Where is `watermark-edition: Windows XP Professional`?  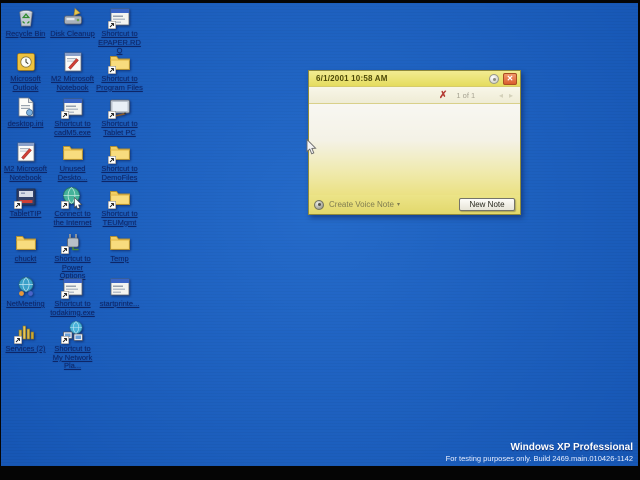 watermark-edition: Windows XP Professional is located at coordinates (571, 447).